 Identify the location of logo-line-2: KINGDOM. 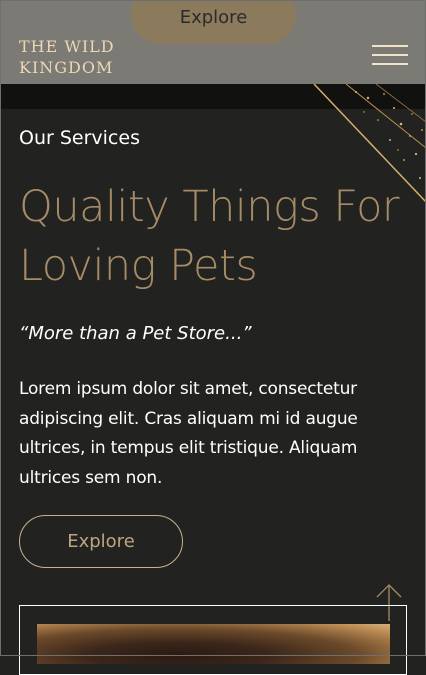
(66, 67).